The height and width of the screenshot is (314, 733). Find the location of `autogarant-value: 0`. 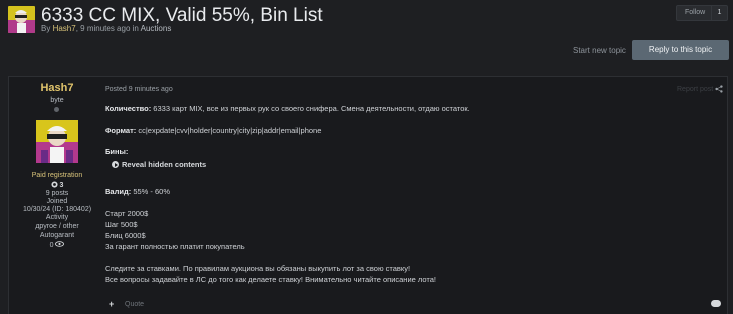

autogarant-value: 0 is located at coordinates (51, 245).